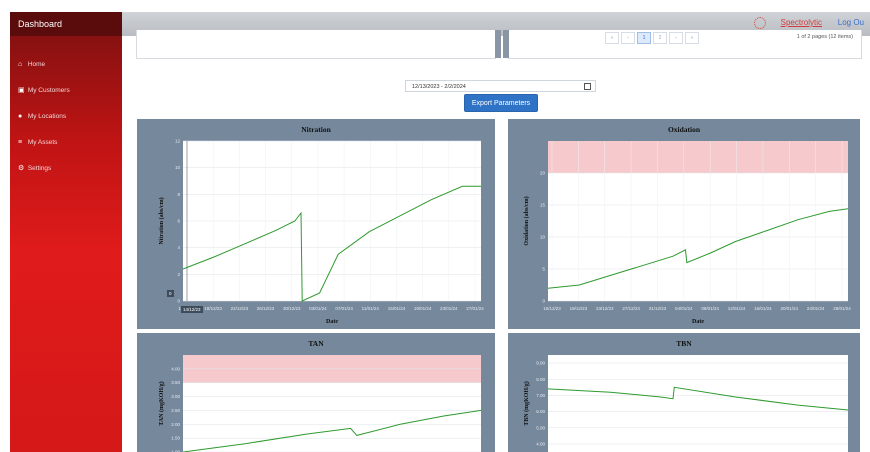 This screenshot has height=452, width=870. I want to click on upper-left-panel, so click(318, 44).